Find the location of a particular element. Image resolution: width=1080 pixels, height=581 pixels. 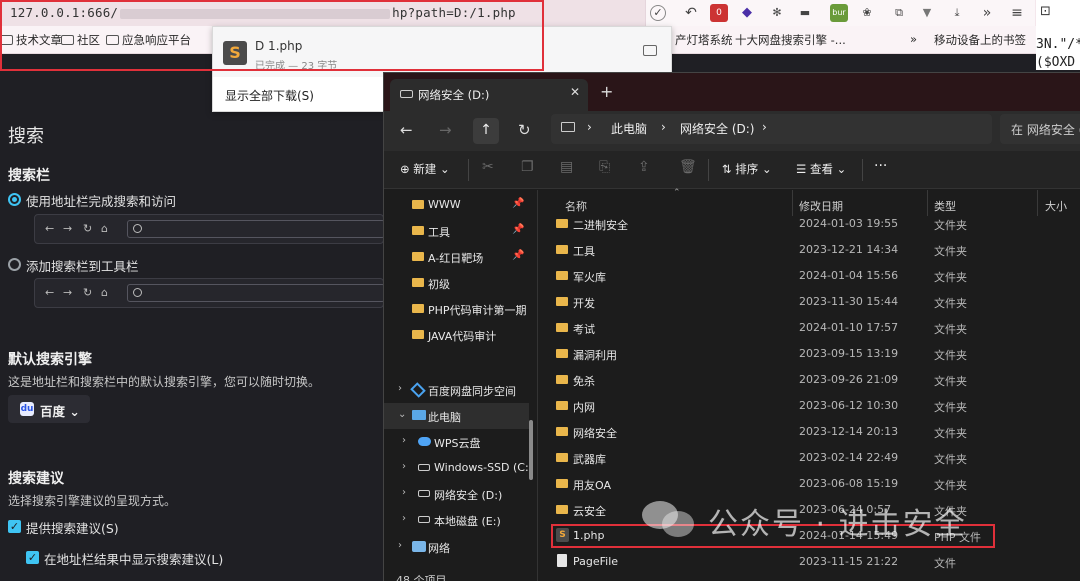

download-icon: ⤓ is located at coordinates (957, 13).